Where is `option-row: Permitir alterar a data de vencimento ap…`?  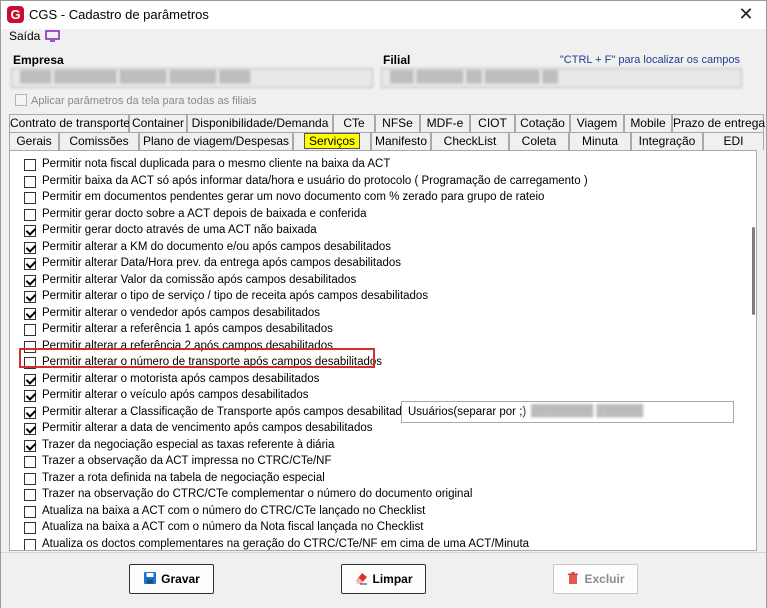 option-row: Permitir alterar a data de vencimento ap… is located at coordinates (374, 429).